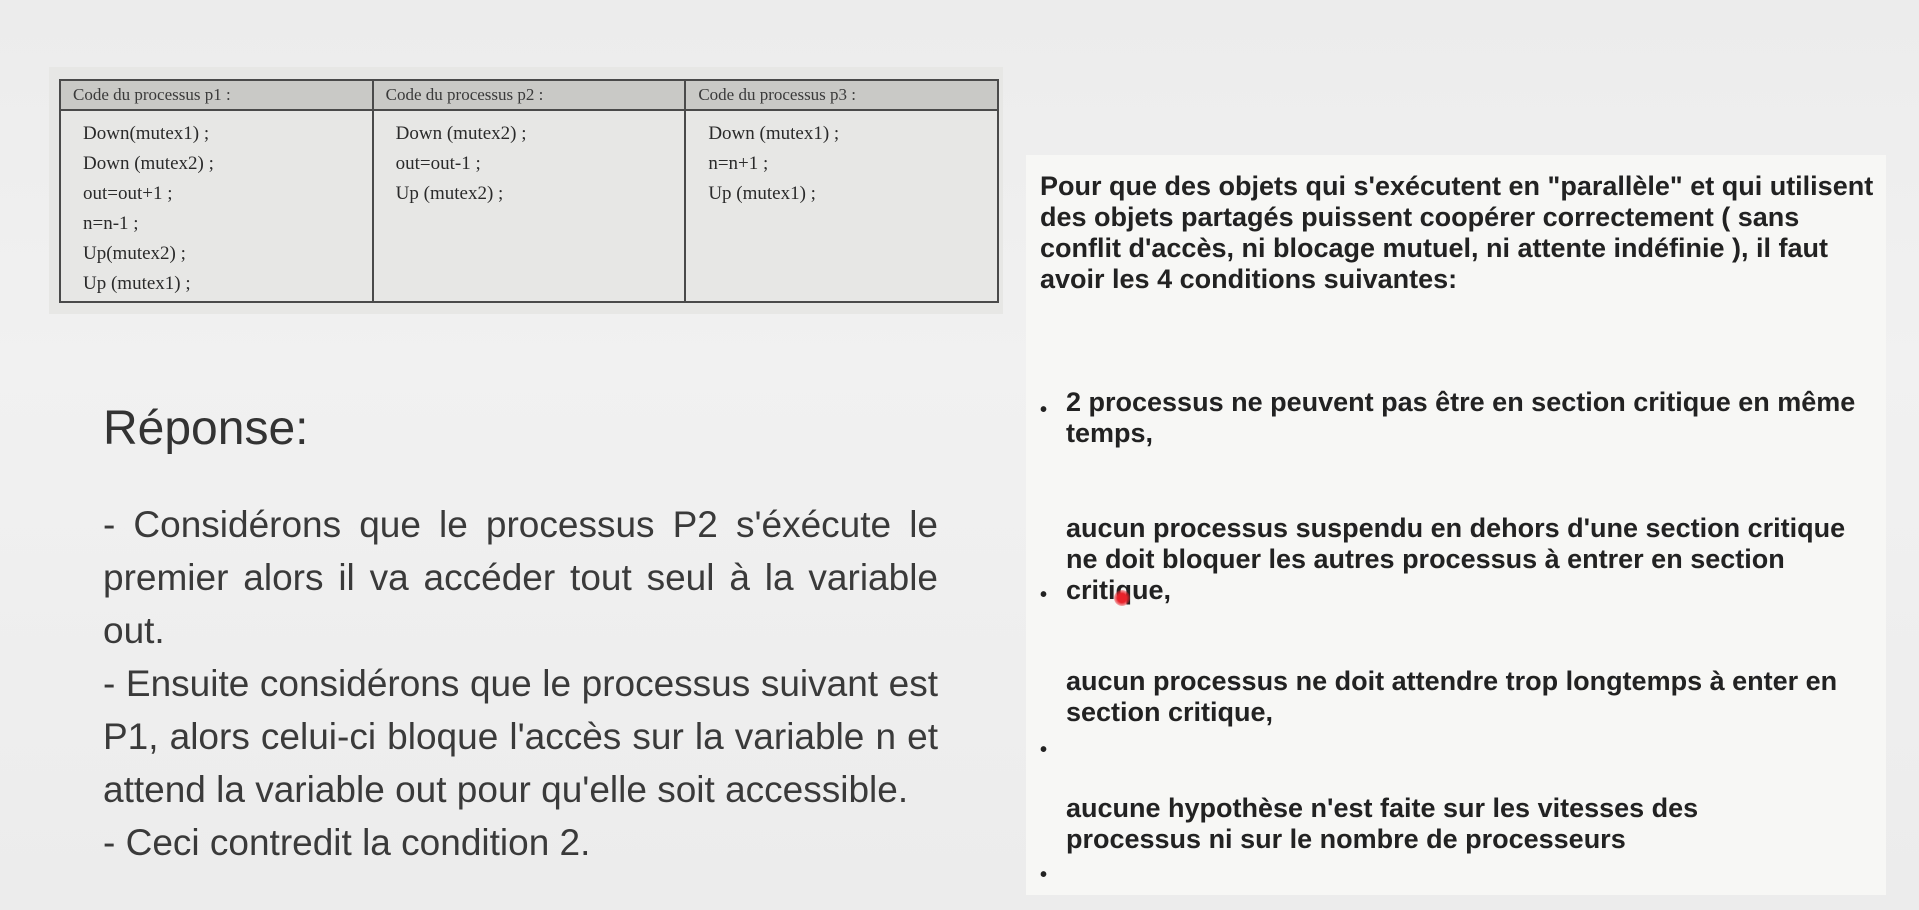  I want to click on table-header-row: Code du processus p1, so click(529, 95).